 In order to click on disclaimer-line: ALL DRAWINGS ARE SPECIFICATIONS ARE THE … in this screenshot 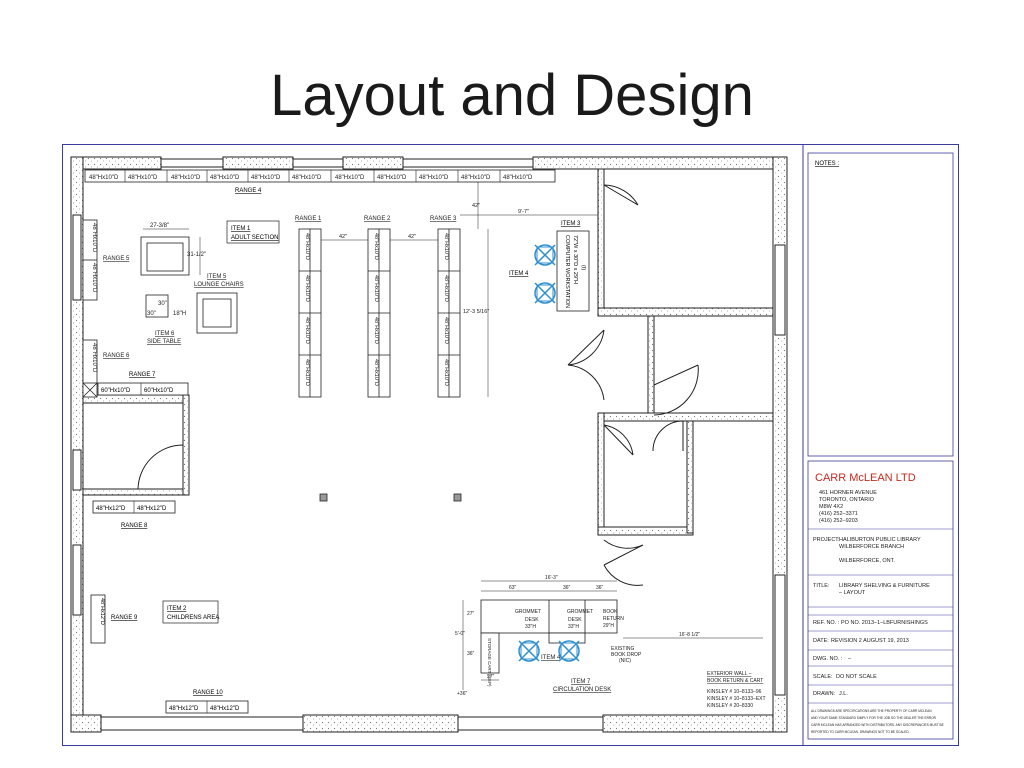, I will do `click(871, 711)`.